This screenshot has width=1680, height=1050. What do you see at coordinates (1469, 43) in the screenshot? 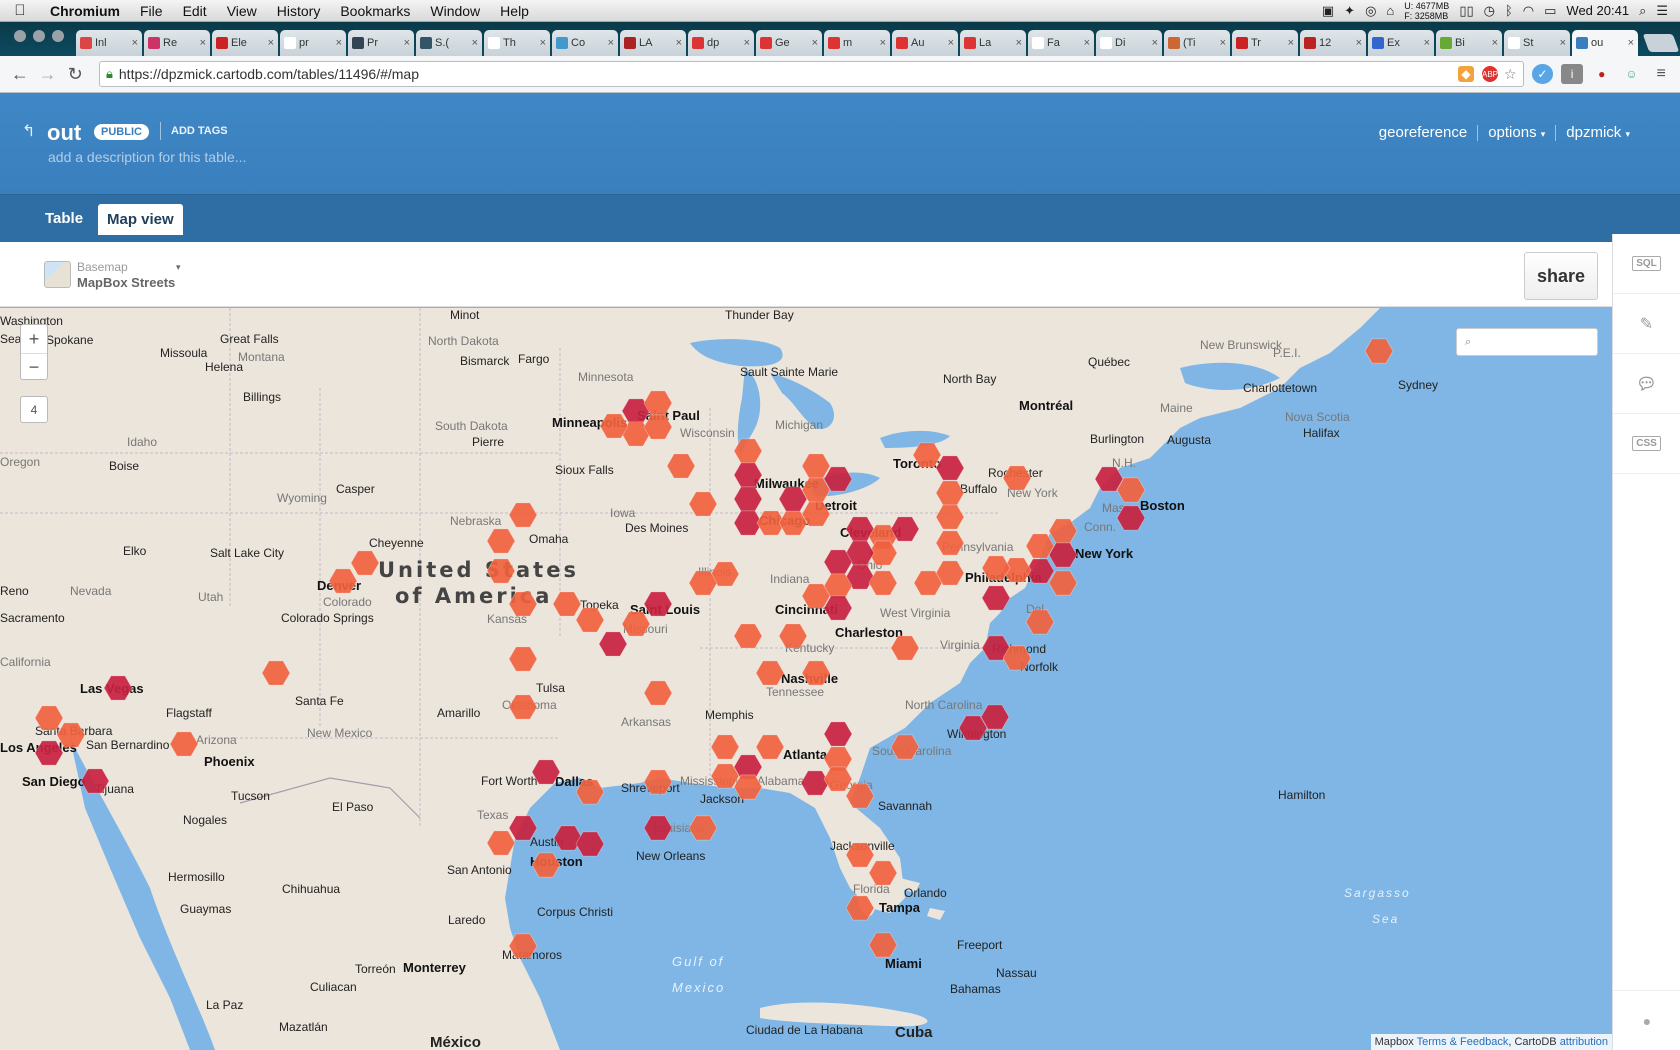
I see `tab-20: Bi ×` at bounding box center [1469, 43].